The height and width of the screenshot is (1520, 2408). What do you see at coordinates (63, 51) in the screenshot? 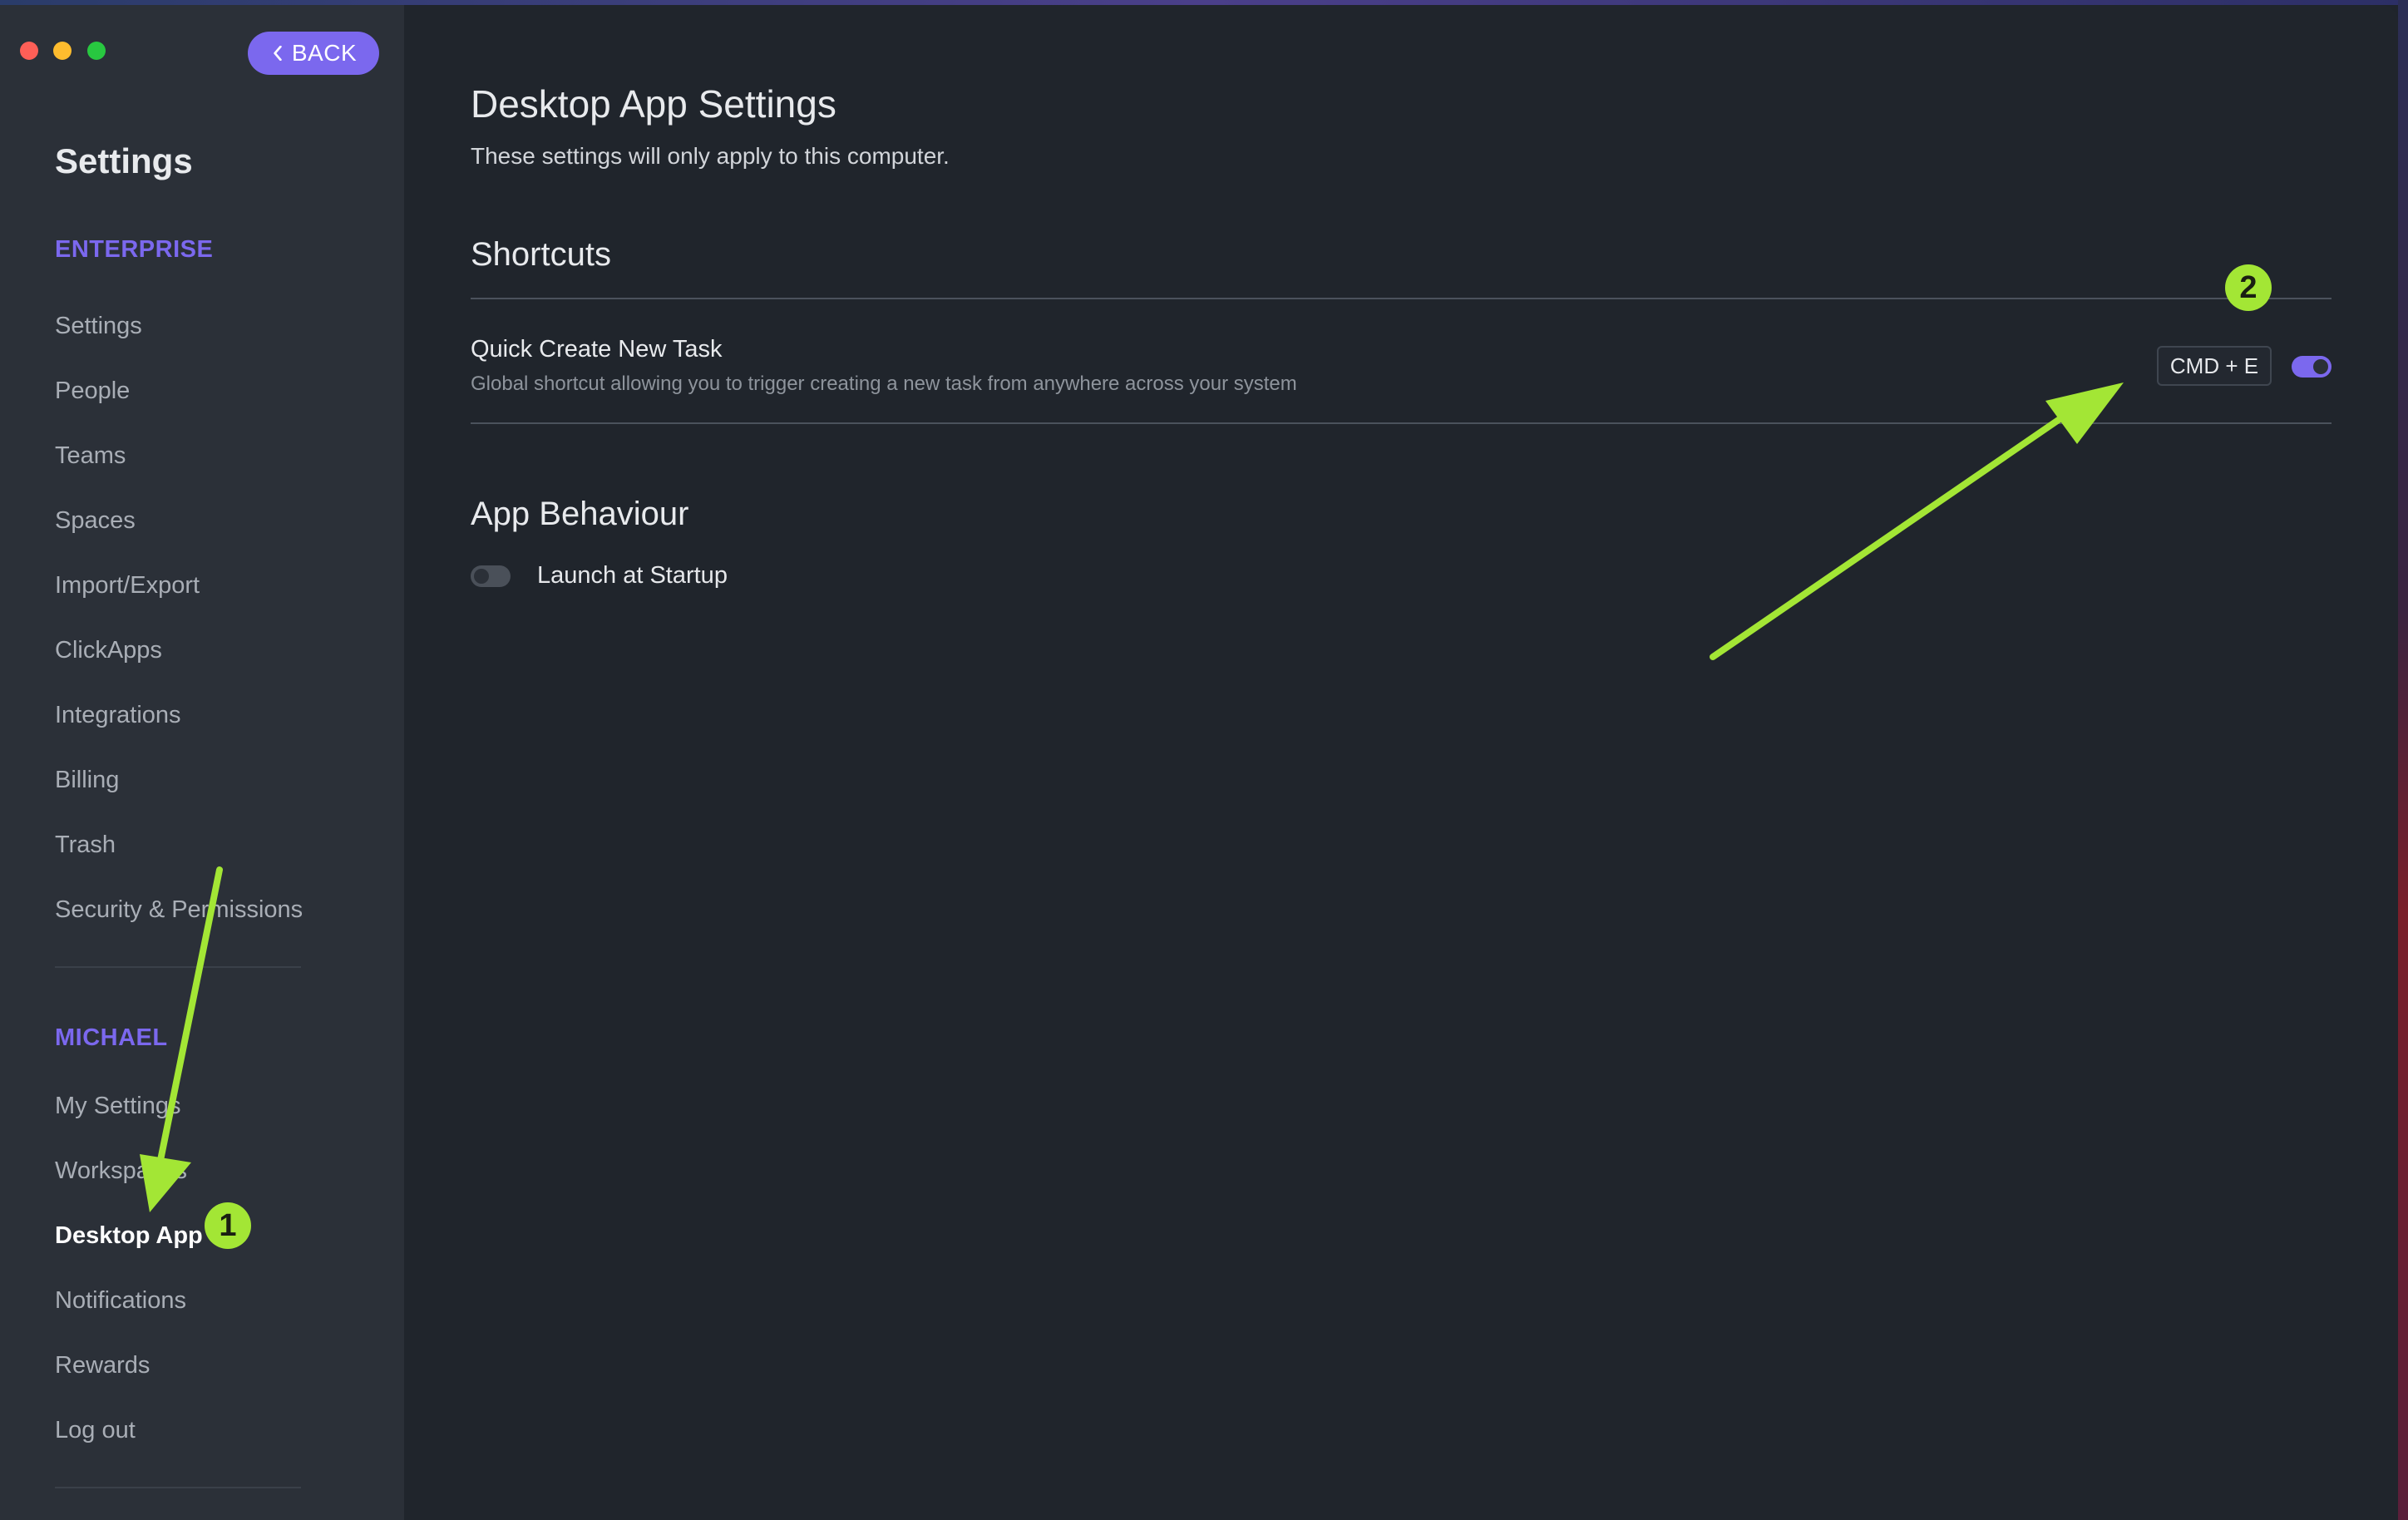
I see `minimize-window-button` at bounding box center [63, 51].